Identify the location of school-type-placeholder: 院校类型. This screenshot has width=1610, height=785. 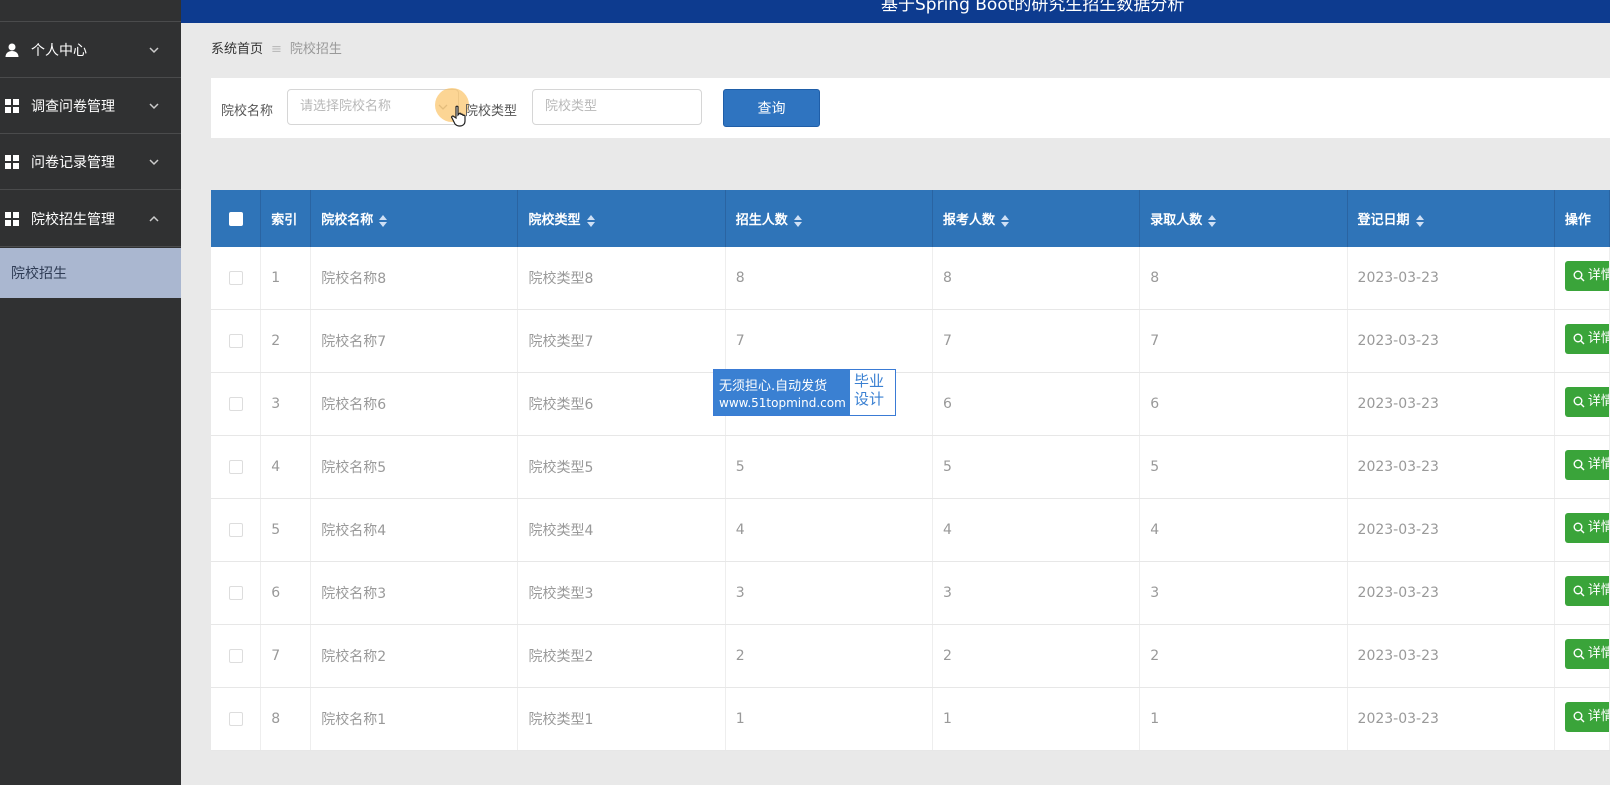
(571, 106).